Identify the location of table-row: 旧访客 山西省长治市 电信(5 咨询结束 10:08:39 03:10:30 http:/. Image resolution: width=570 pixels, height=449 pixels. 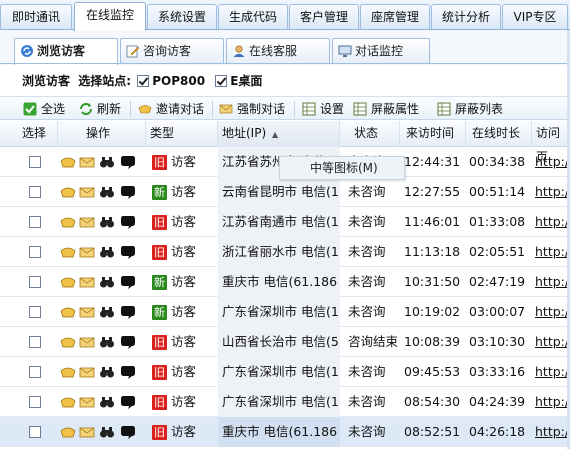
(285, 342).